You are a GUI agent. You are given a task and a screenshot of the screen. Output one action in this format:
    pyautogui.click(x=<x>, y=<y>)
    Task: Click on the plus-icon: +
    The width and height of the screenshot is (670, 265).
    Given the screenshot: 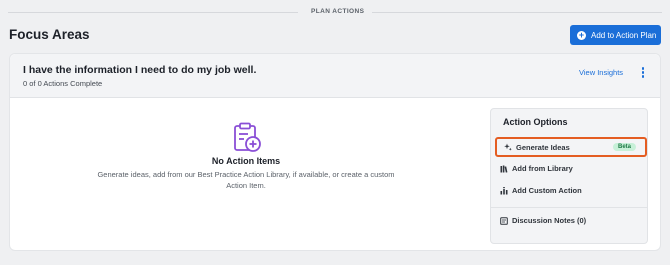 What is the action you would take?
    pyautogui.click(x=581, y=34)
    